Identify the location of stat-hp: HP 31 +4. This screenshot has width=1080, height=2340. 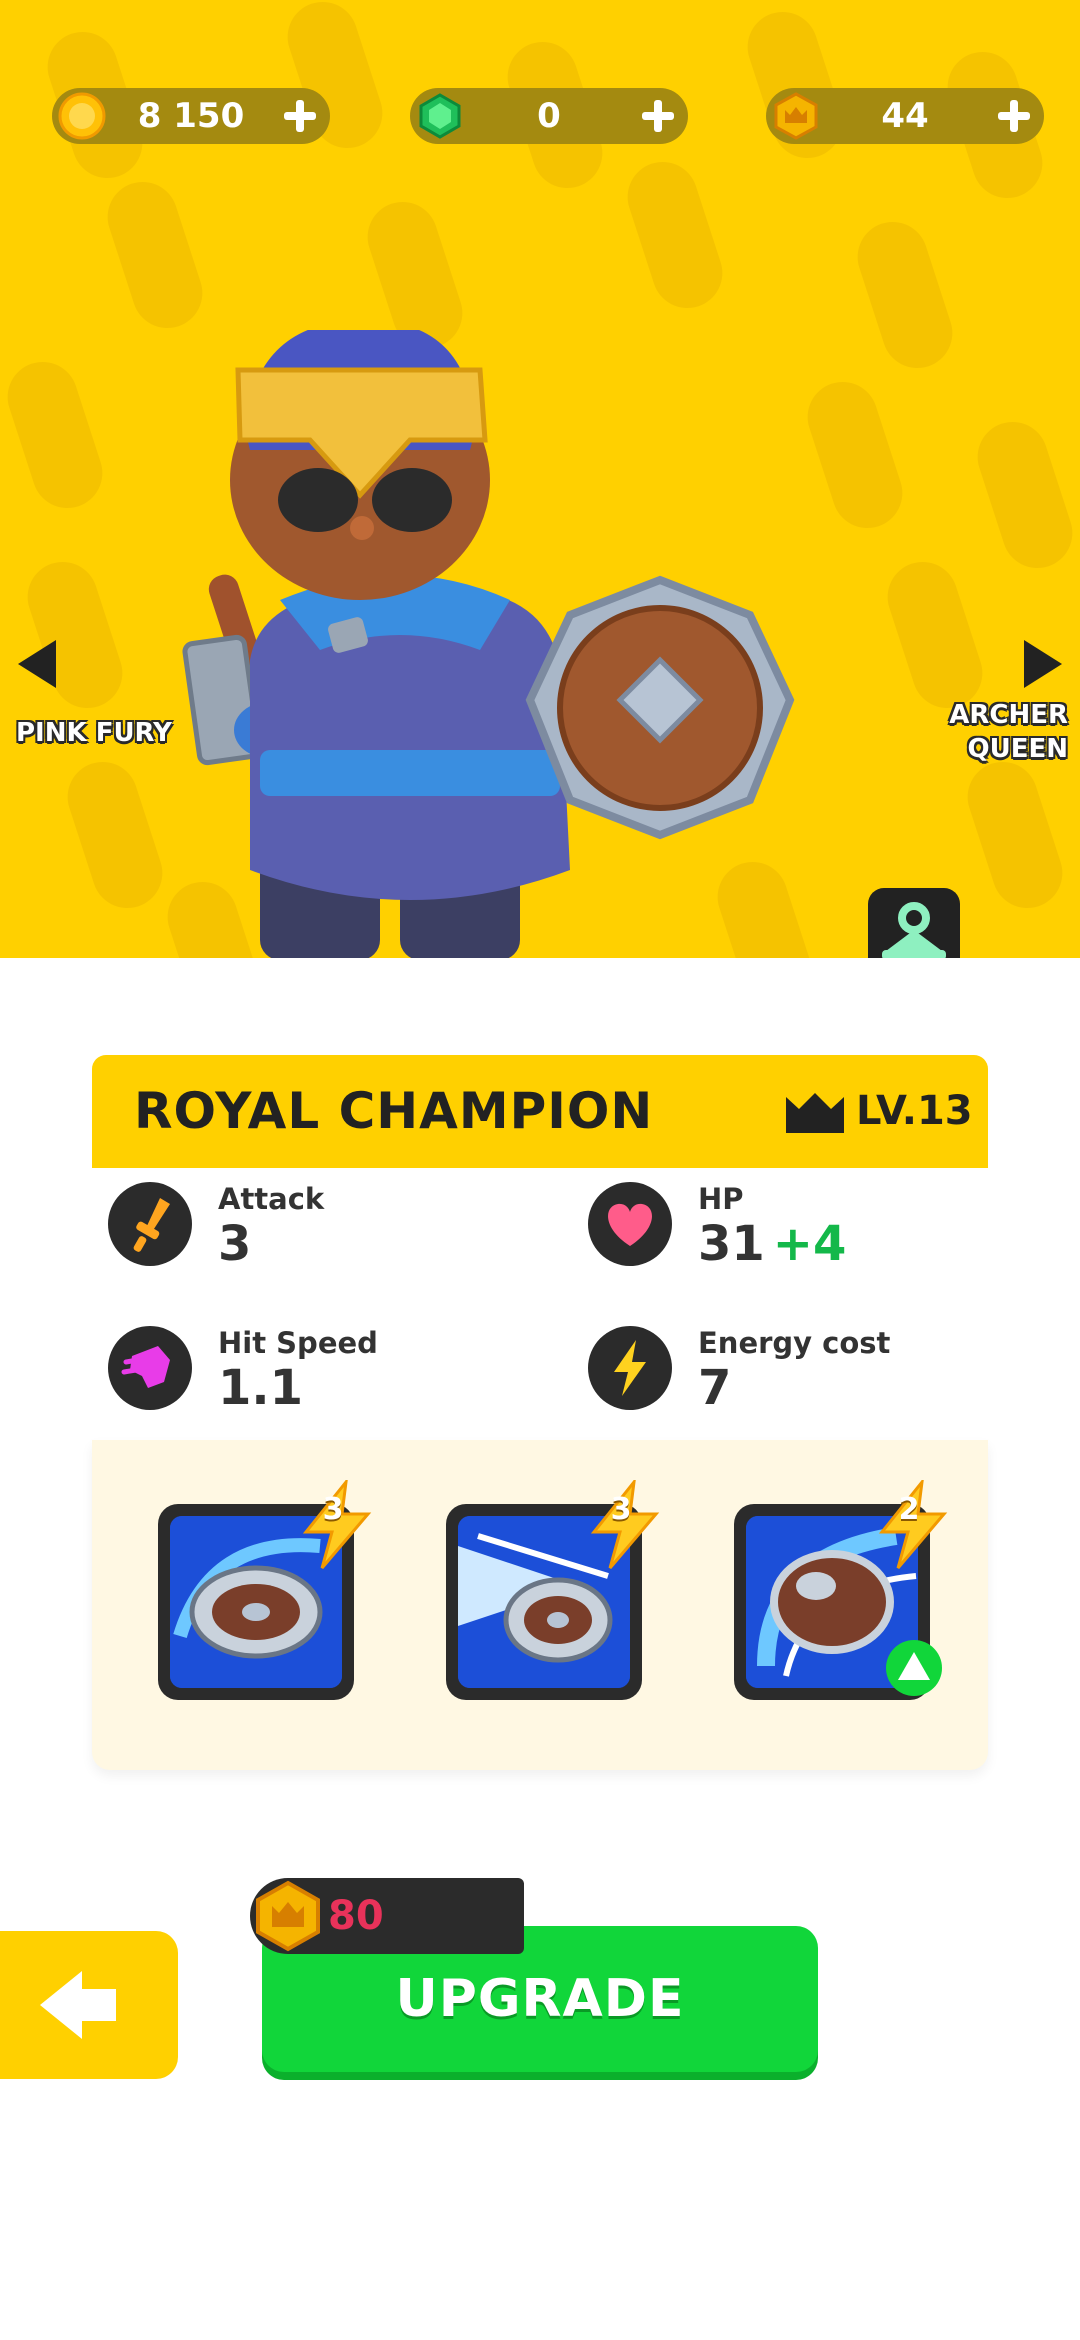
(792, 1223).